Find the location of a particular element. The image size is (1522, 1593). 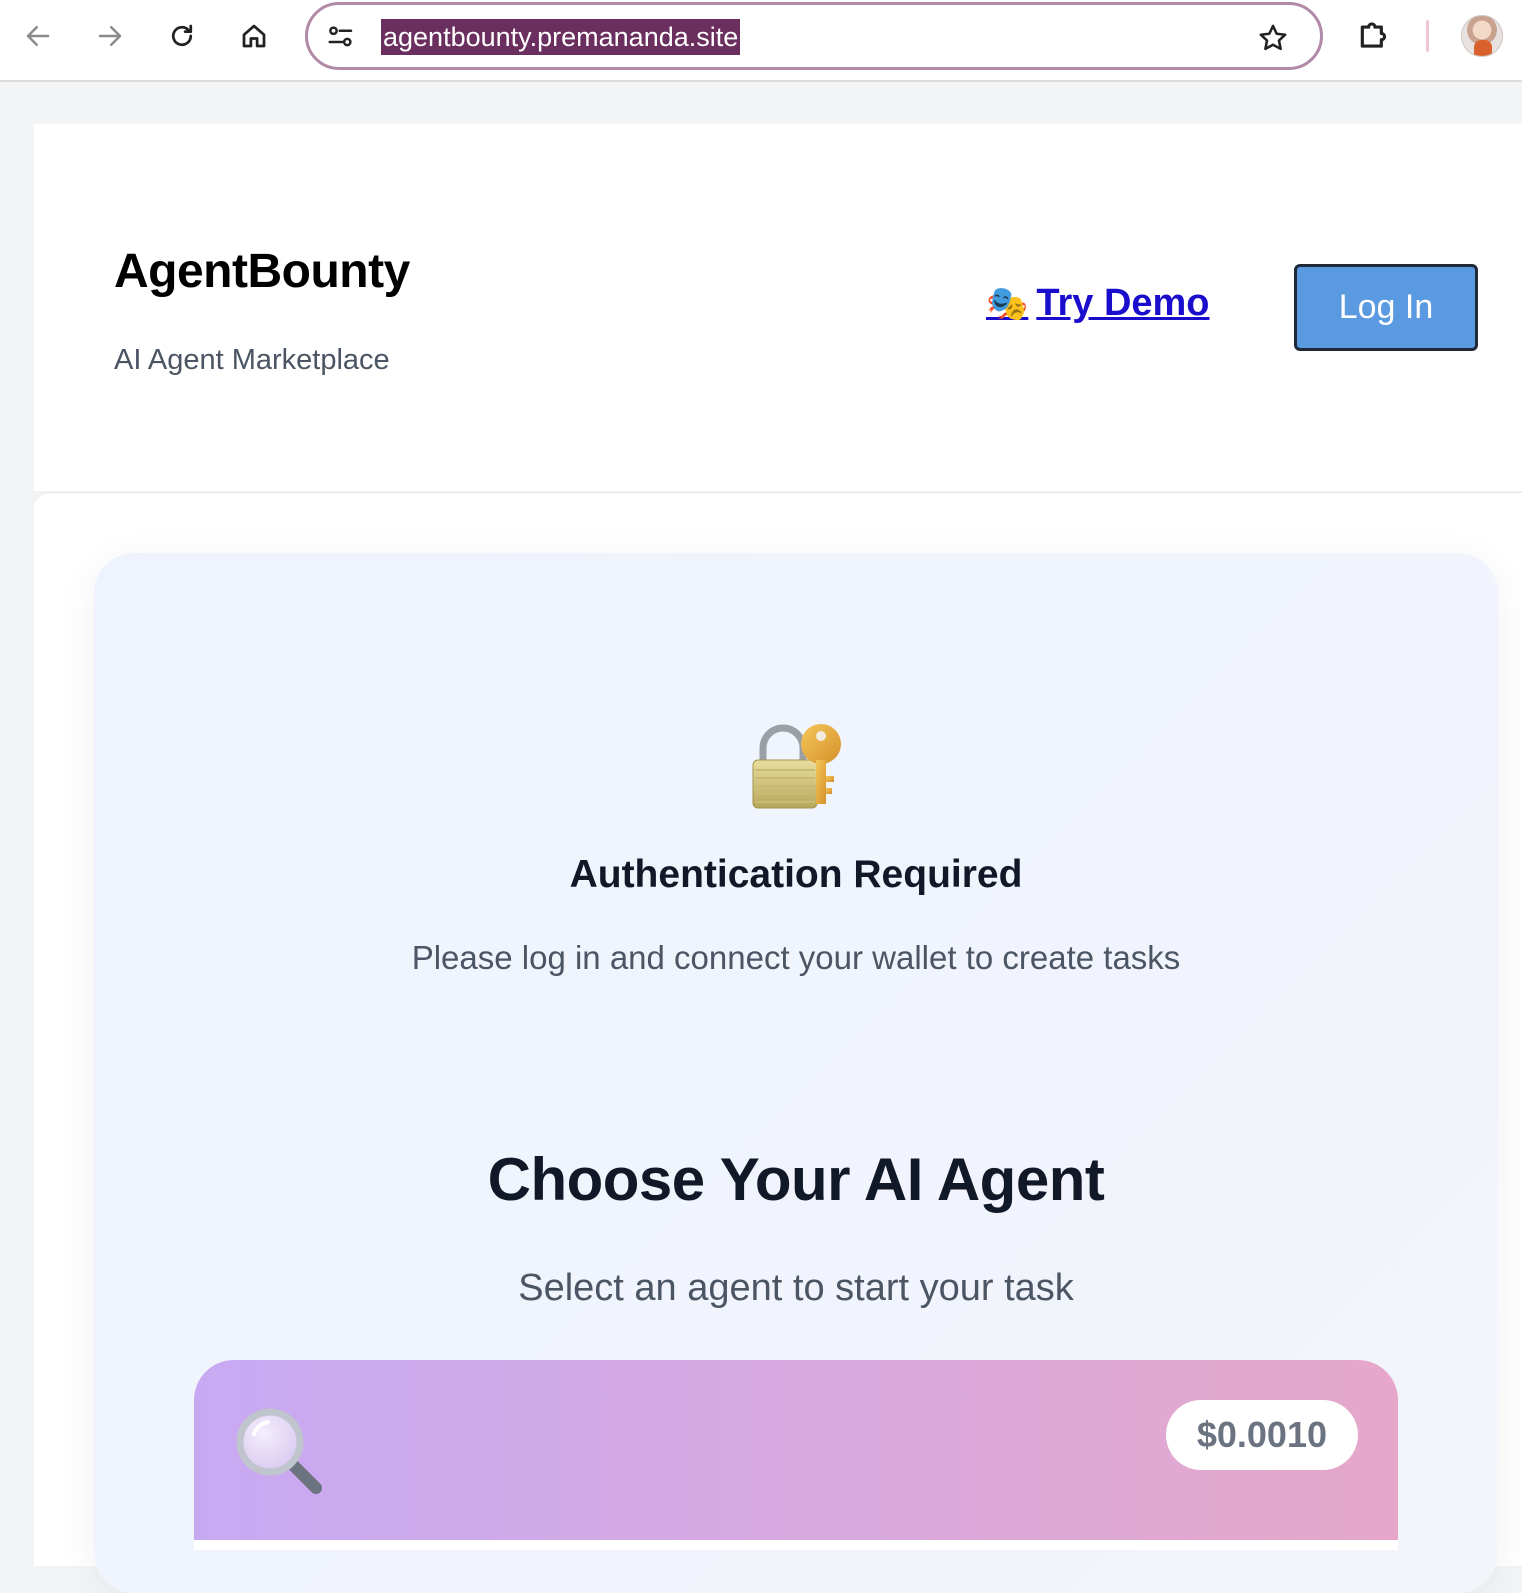

magnifier-icon is located at coordinates (279, 1451).